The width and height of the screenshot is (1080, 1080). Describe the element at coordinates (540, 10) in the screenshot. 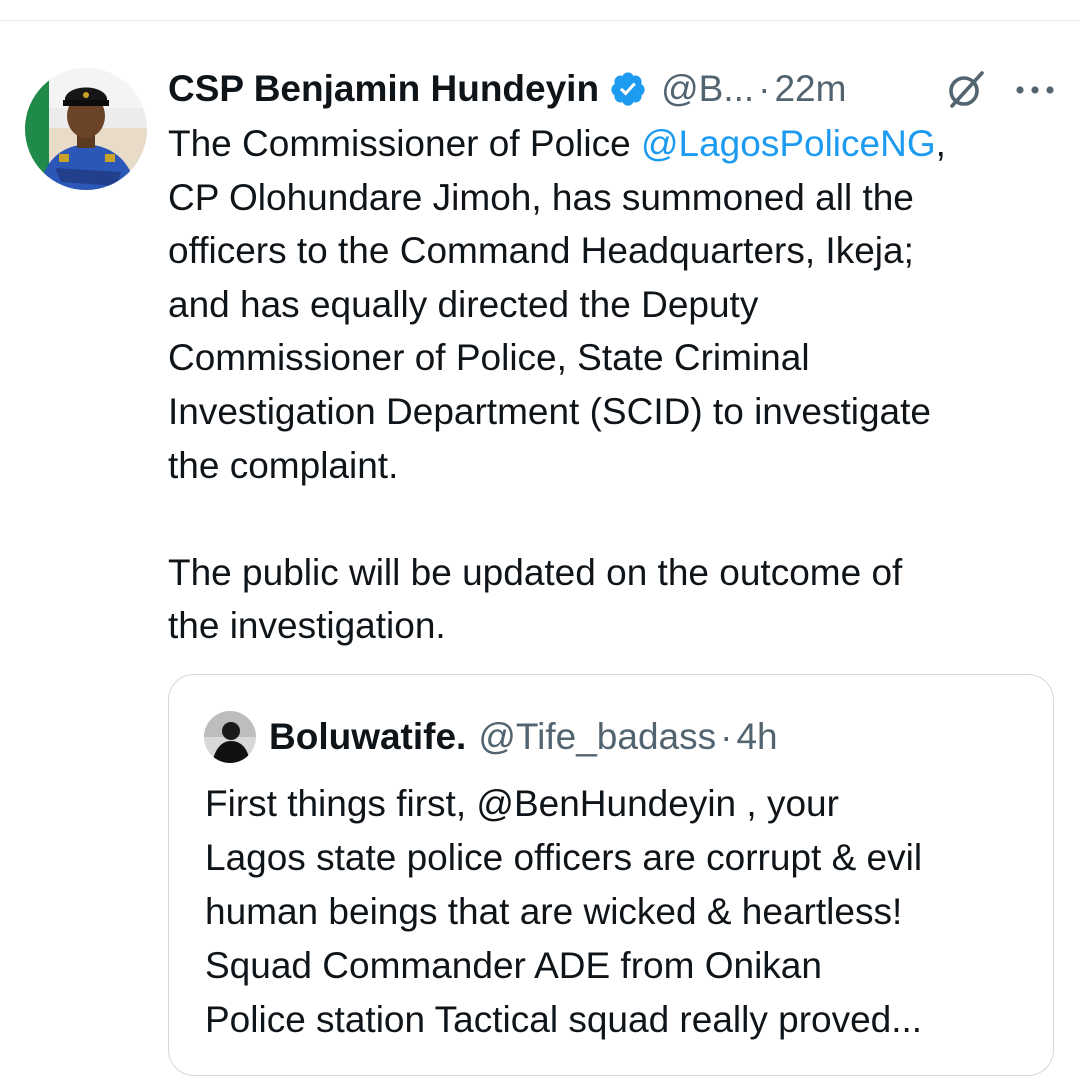

I see `top-divider` at that location.